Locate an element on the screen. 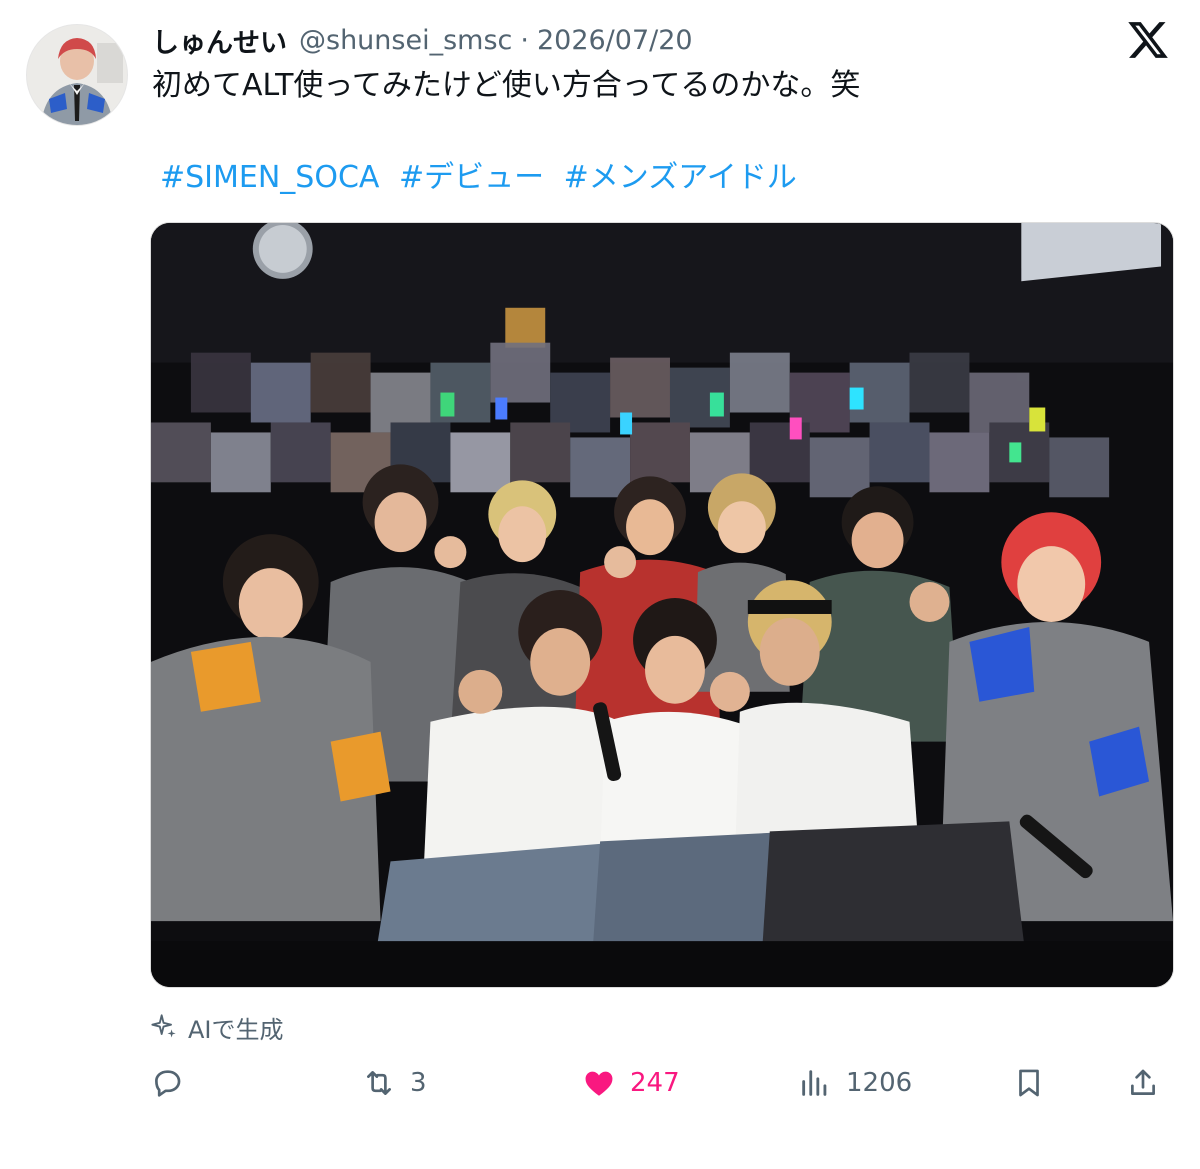 This screenshot has width=1200, height=1169. bookmark-button is located at coordinates (1036, 1083).